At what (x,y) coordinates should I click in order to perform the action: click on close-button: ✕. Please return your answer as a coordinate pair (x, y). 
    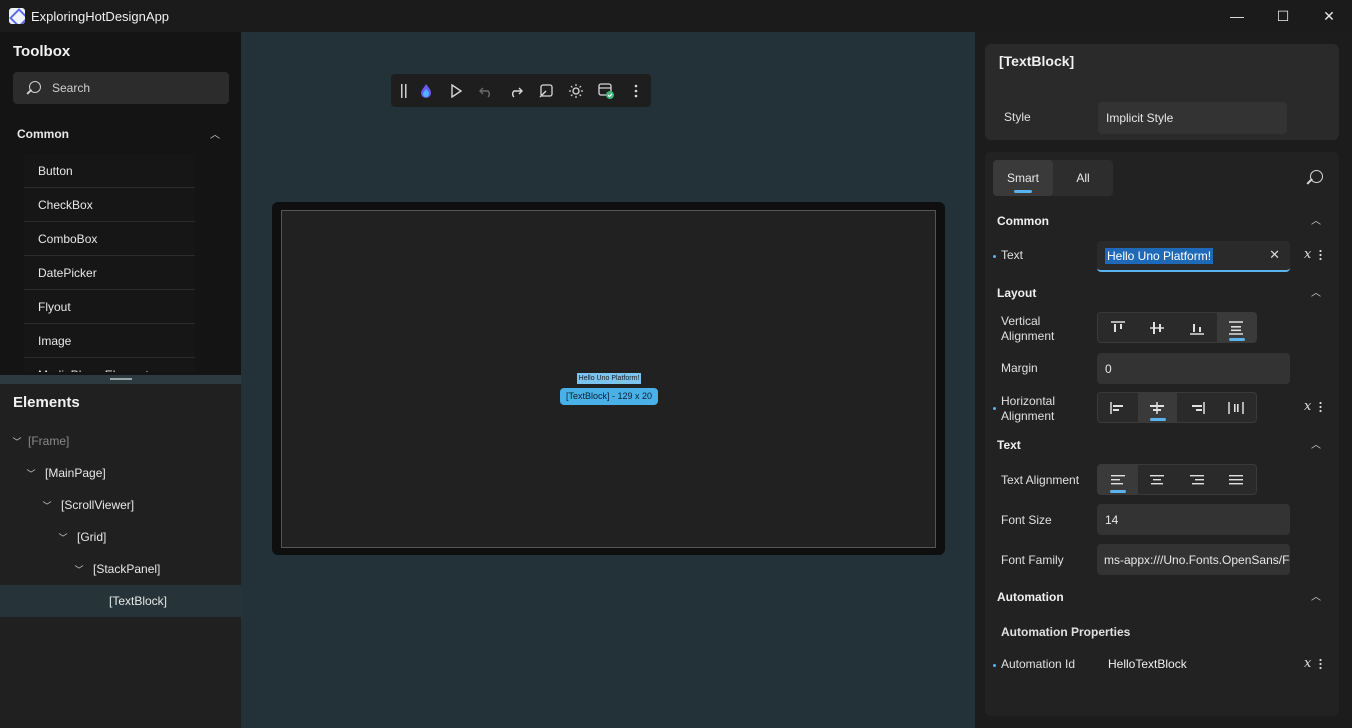
    Looking at the image, I should click on (1329, 16).